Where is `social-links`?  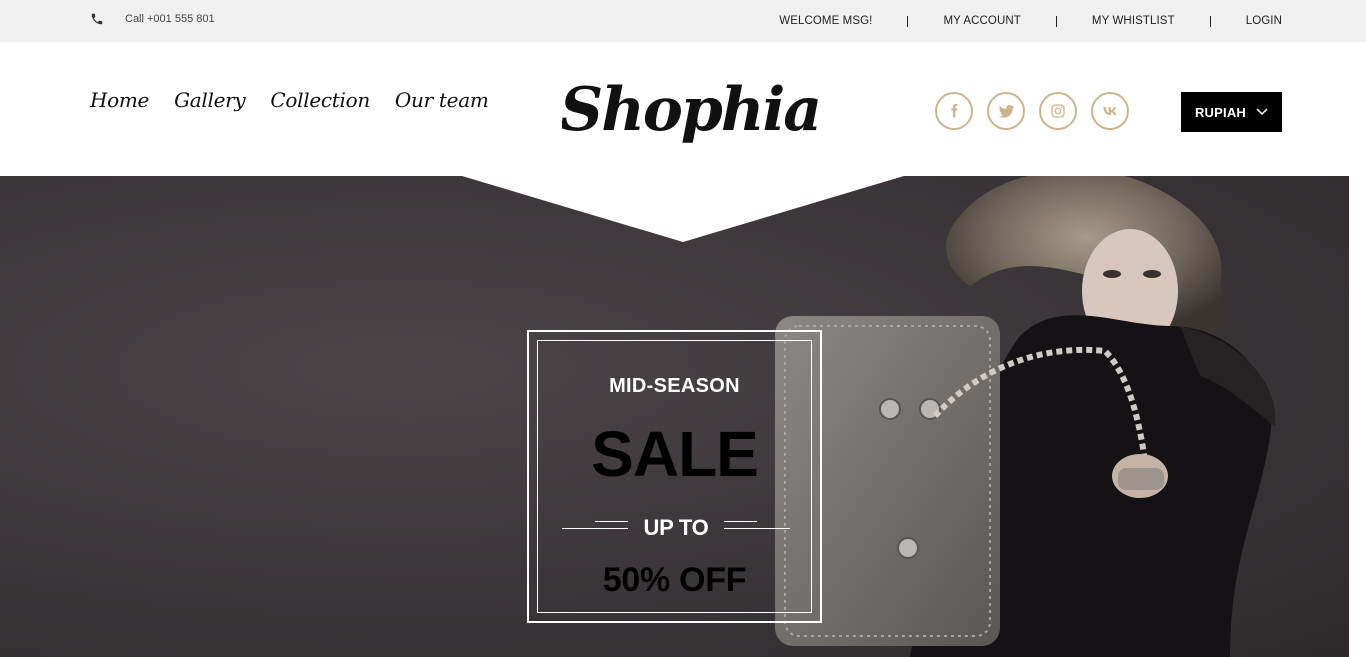
social-links is located at coordinates (1032, 111).